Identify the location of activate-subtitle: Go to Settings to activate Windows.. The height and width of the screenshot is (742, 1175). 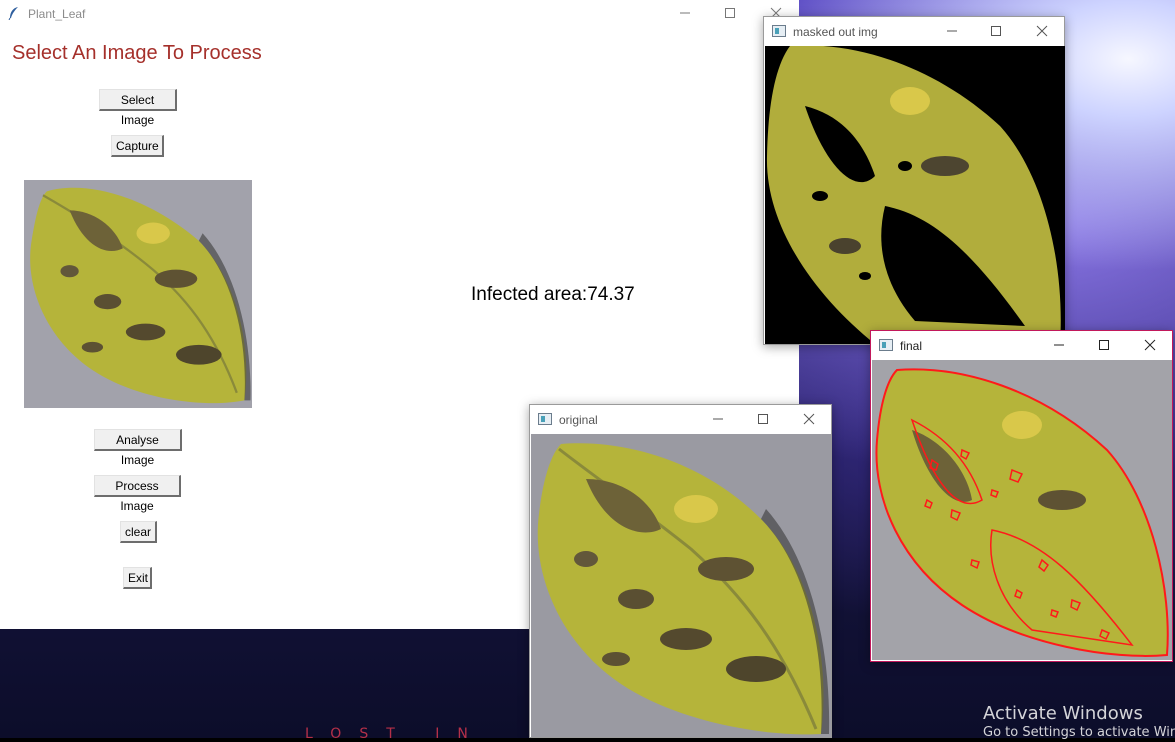
(1079, 732).